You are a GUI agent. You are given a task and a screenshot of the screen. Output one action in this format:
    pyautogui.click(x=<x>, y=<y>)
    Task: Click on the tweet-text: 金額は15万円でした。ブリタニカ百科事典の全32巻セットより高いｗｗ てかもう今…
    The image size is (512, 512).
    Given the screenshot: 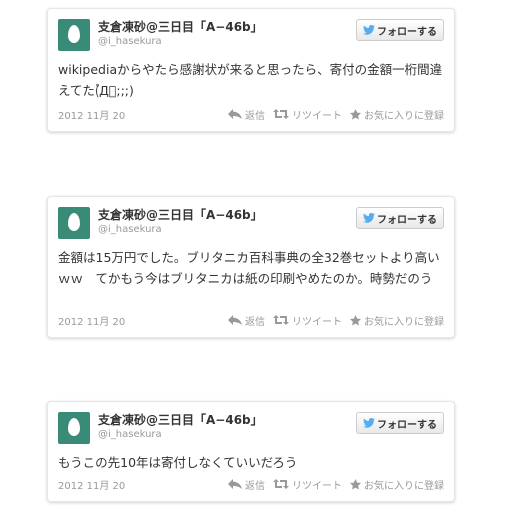 What is the action you would take?
    pyautogui.click(x=249, y=268)
    